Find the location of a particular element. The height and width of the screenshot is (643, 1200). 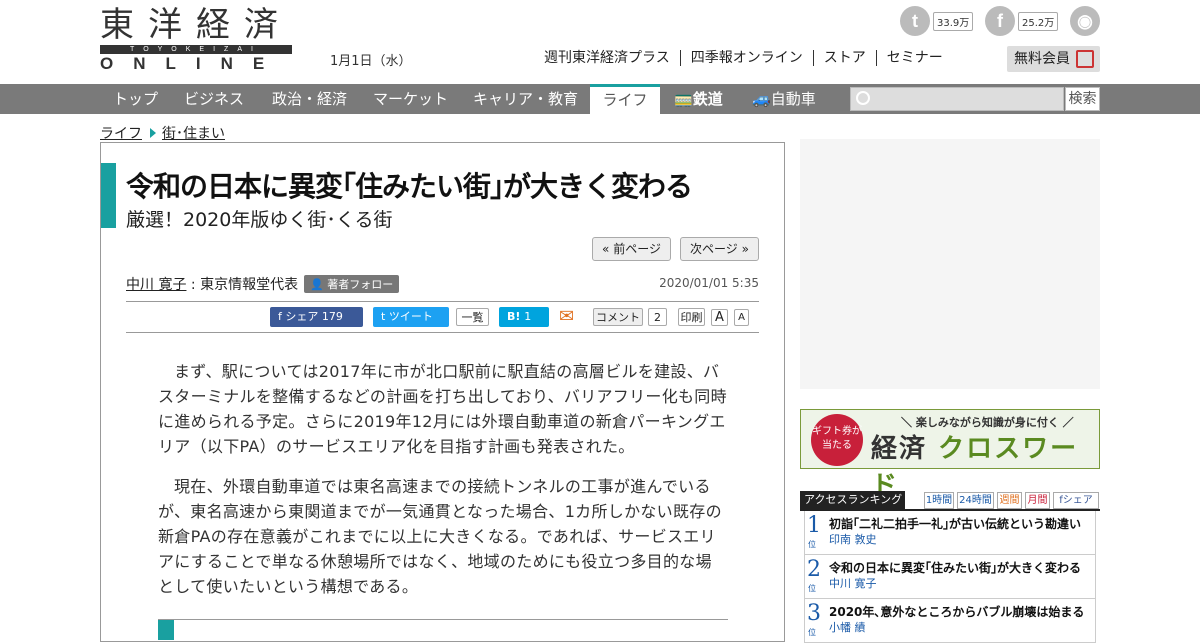

site-logo: 東洋経済 TOYOKEIZAI ONLINE is located at coordinates (196, 39).